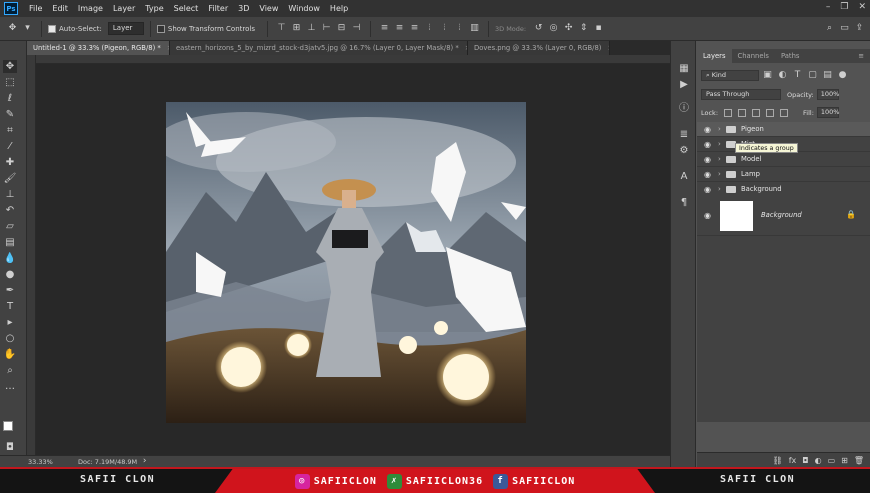 The image size is (870, 493). I want to click on distribute-bottom-icon: ≡, so click(414, 28).